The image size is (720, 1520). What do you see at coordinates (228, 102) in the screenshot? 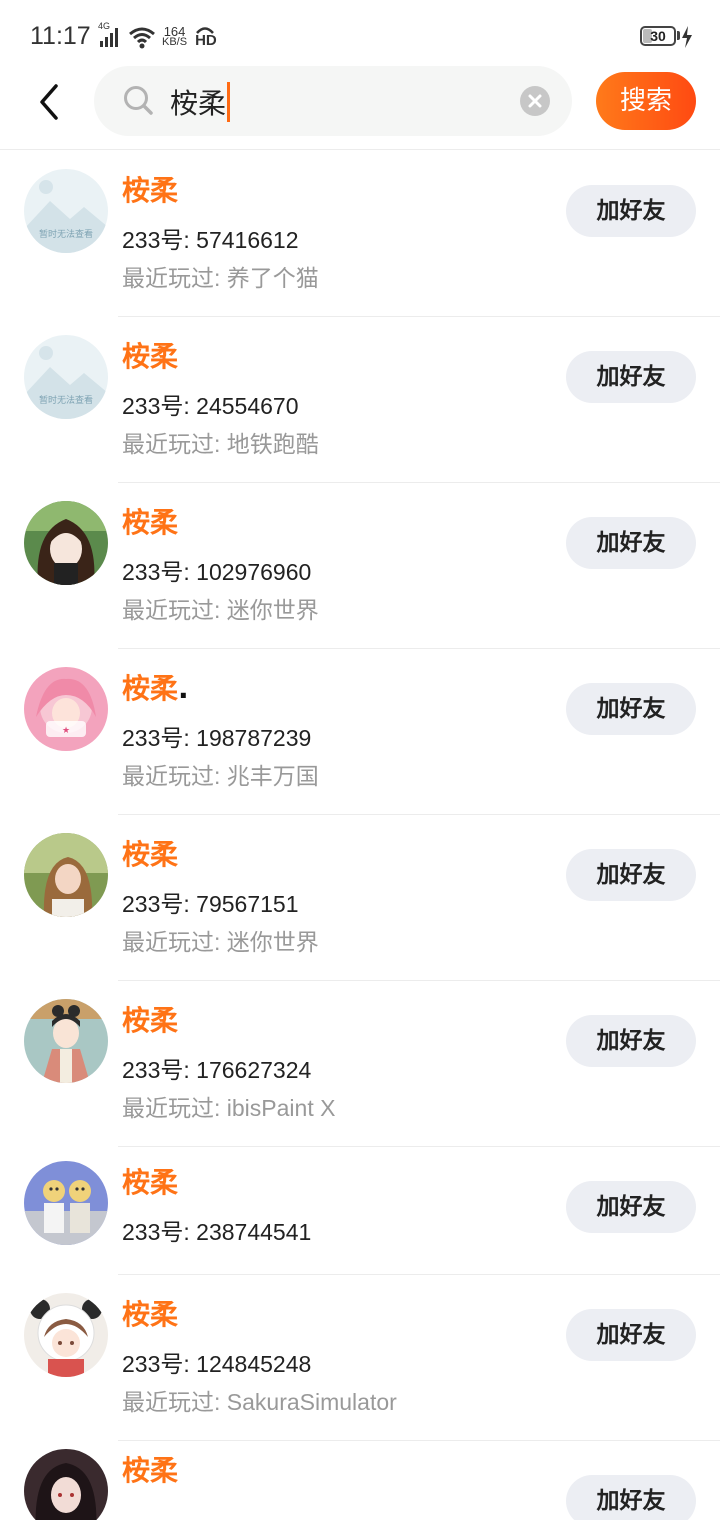
I see `text-cursor` at bounding box center [228, 102].